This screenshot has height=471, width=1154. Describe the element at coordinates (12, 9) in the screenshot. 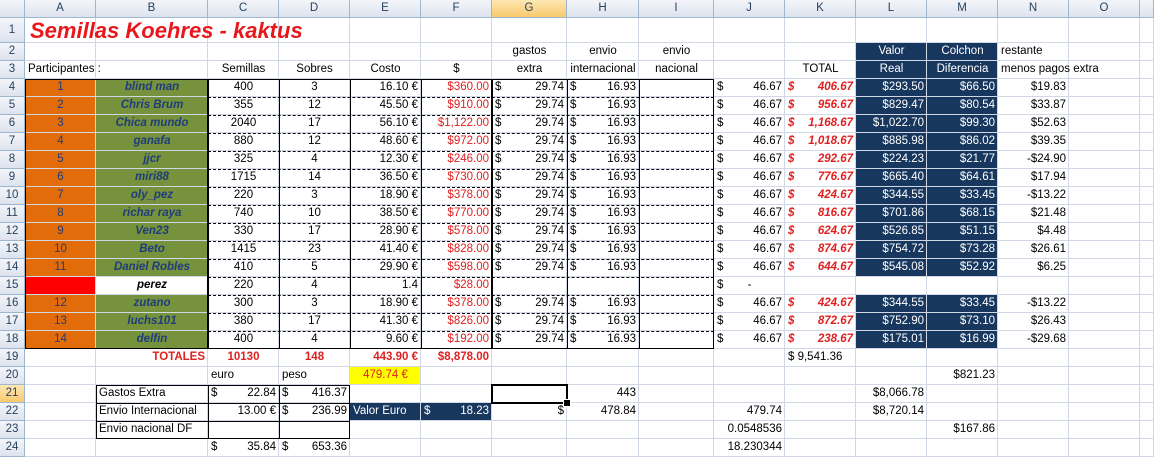

I see `select-all-corner` at that location.